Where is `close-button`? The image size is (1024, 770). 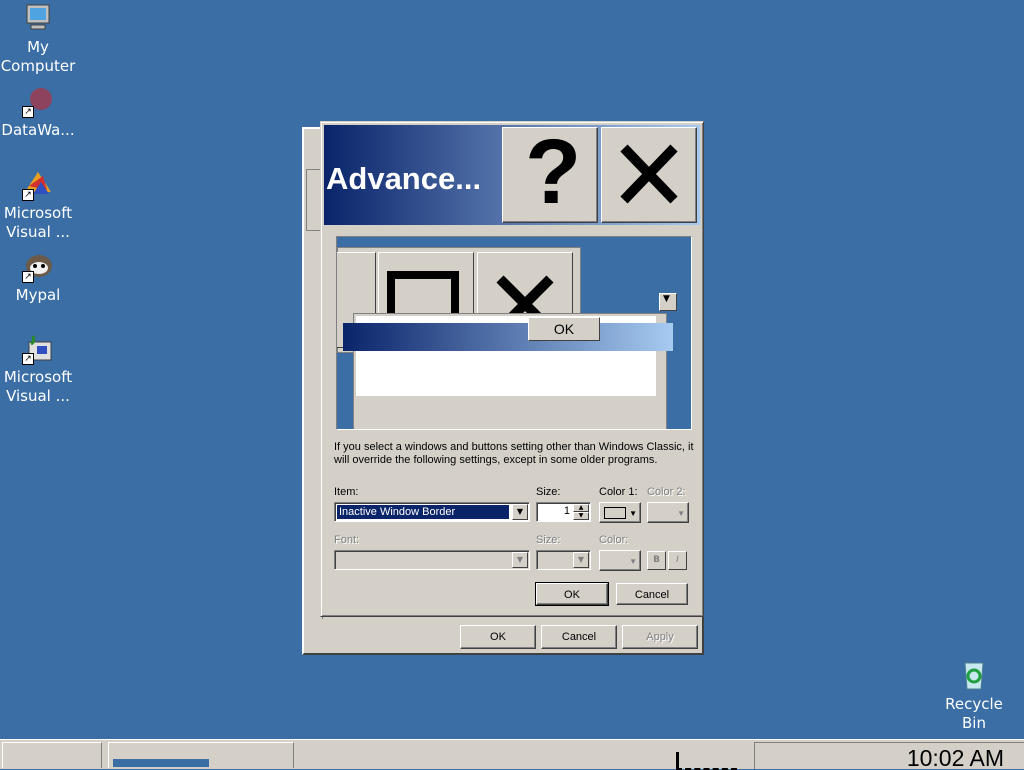
close-button is located at coordinates (649, 175).